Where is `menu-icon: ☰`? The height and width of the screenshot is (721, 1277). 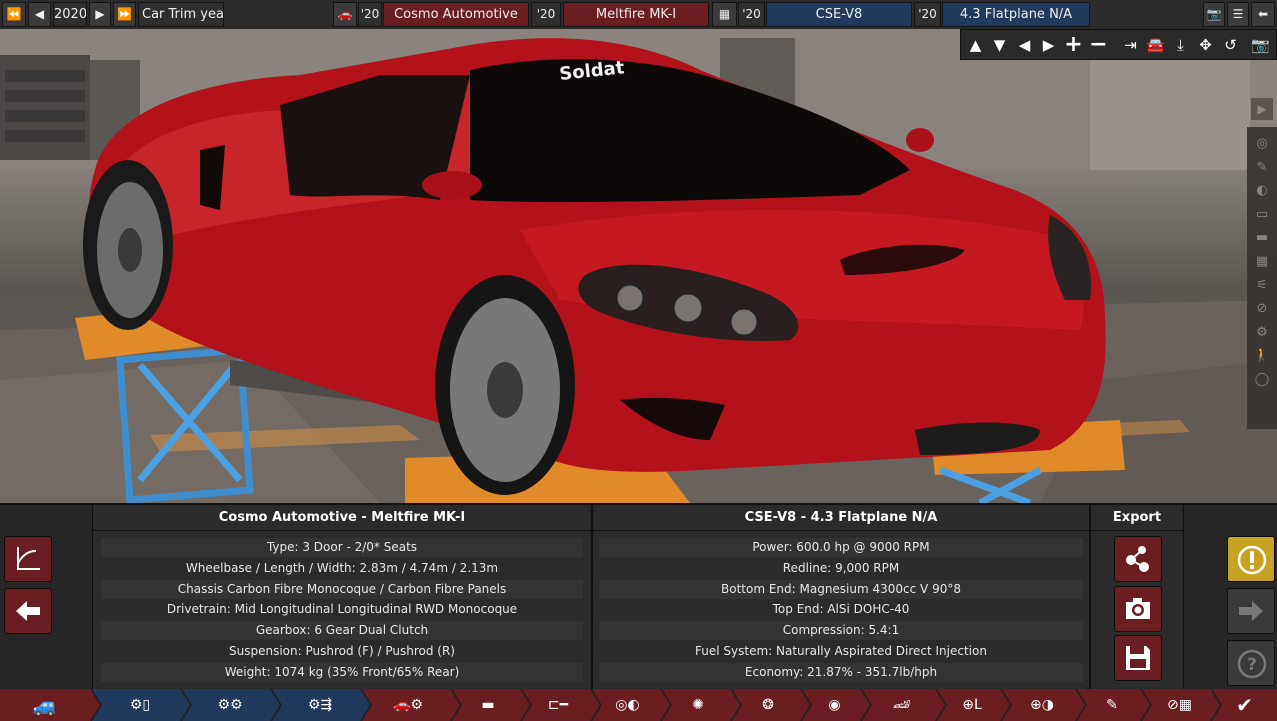
menu-icon: ☰ is located at coordinates (1238, 14).